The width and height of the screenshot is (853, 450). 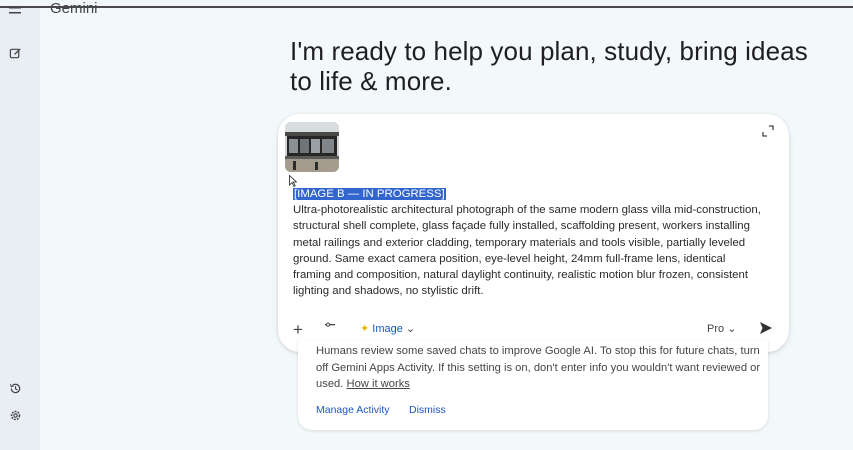 I want to click on new-chat-icon, so click(x=15, y=53).